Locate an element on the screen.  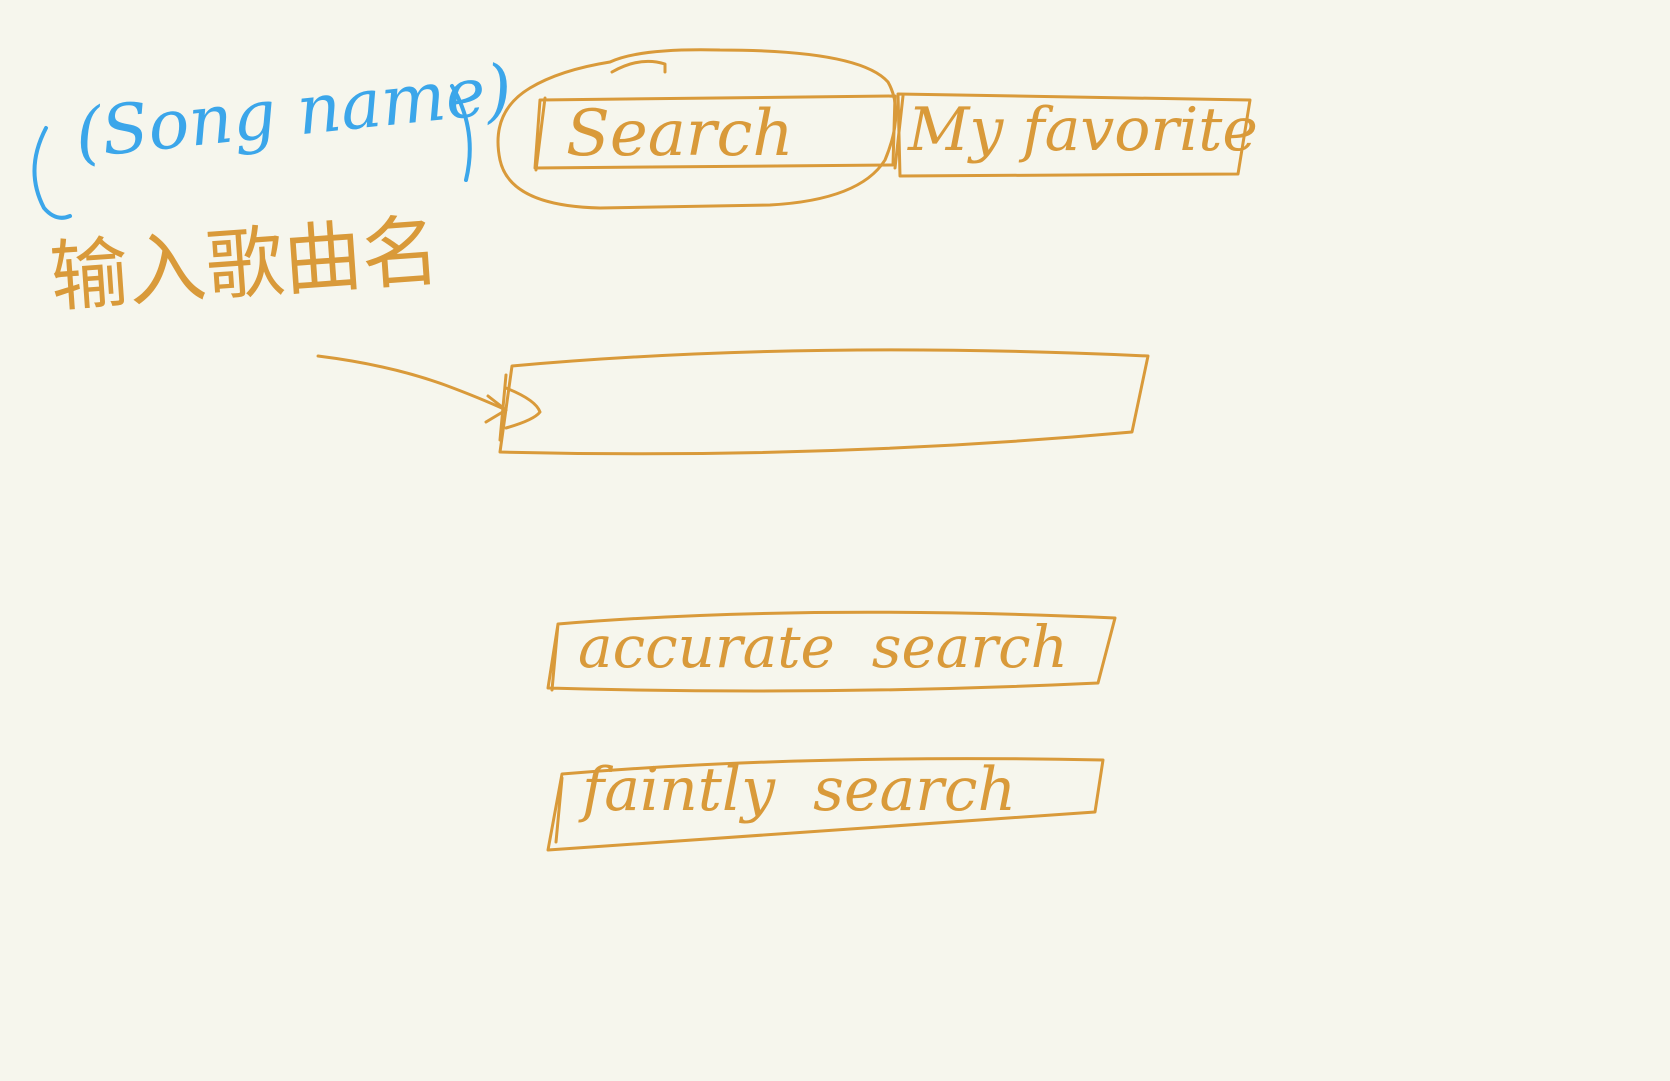
tab-my-favorite: My favorite is located at coordinates (1079, 135).